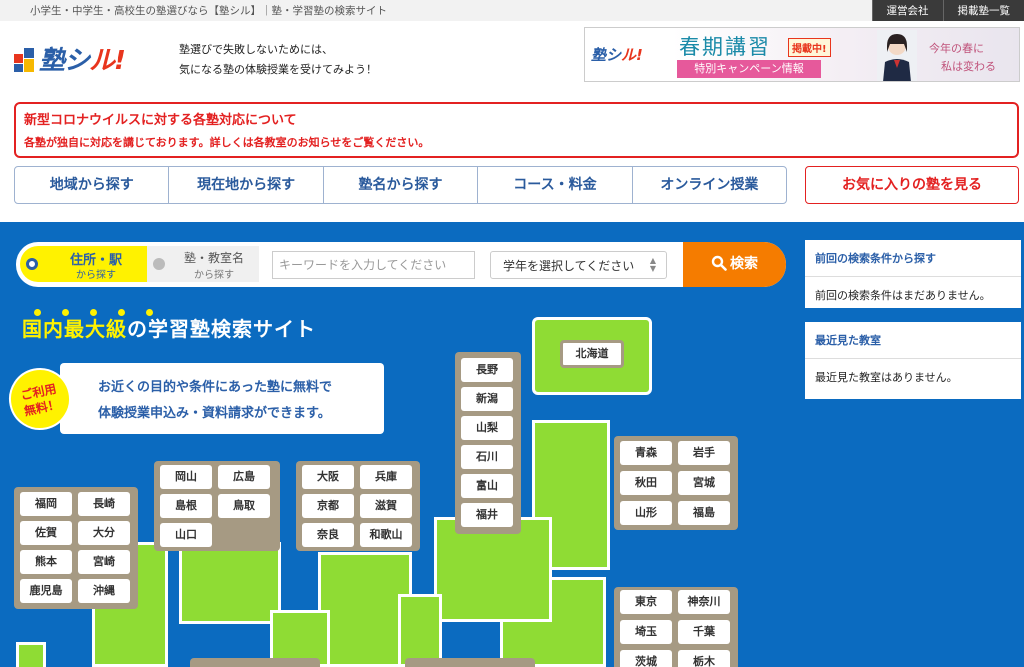  What do you see at coordinates (886, 377) in the screenshot?
I see `recent-schools-body: 最近見た教室はありません。` at bounding box center [886, 377].